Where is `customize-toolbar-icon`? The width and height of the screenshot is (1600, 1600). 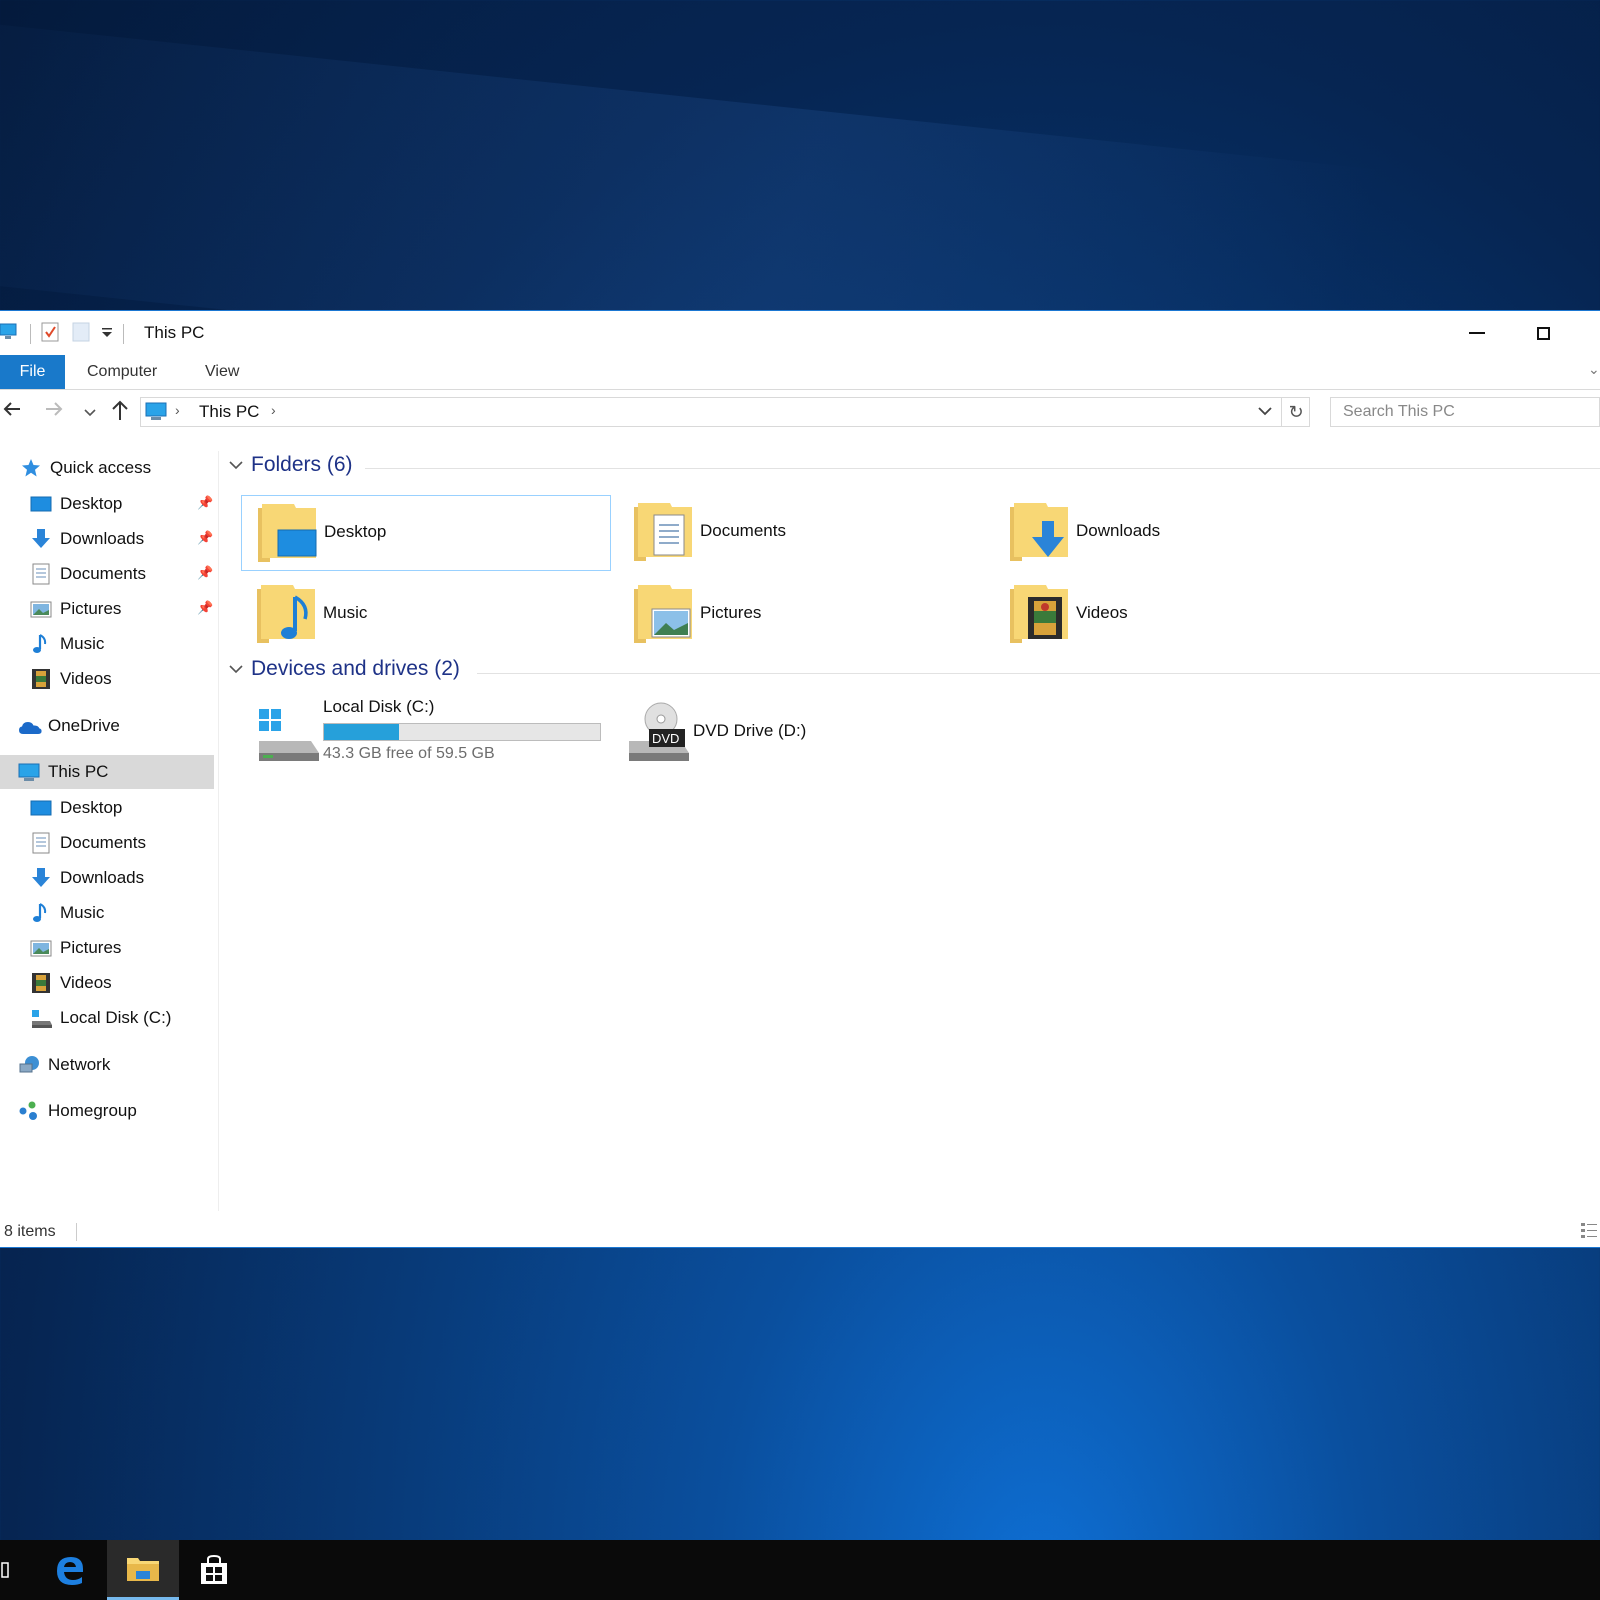 customize-toolbar-icon is located at coordinates (107, 334).